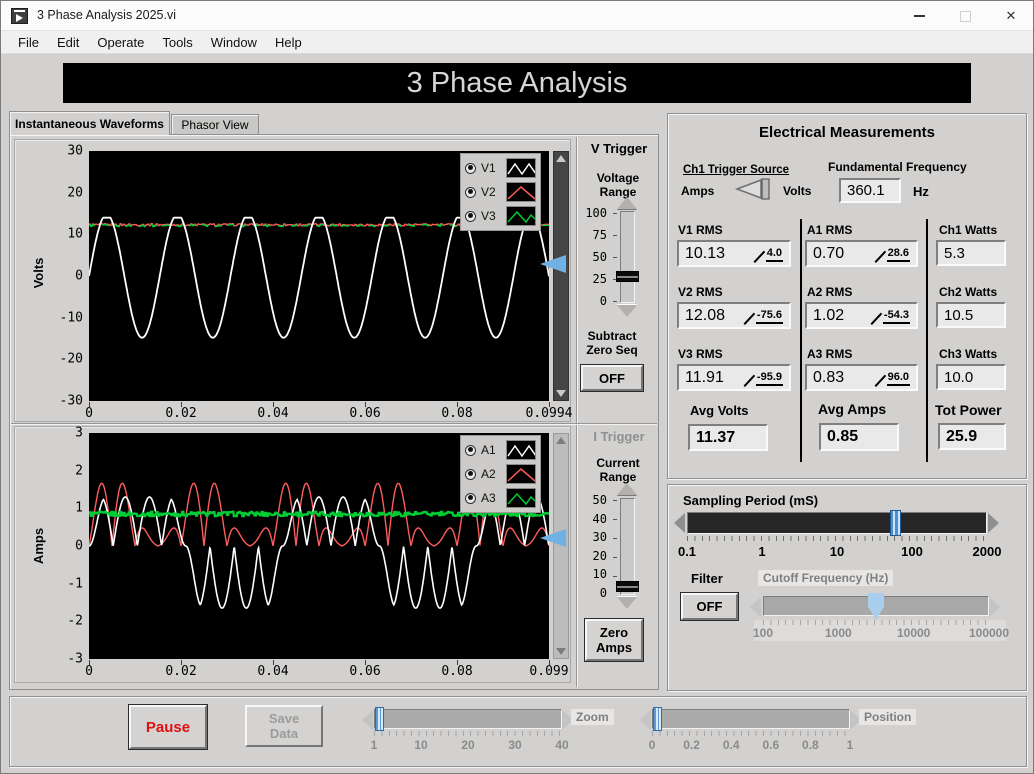 This screenshot has height=774, width=1034. I want to click on scale-label: 30, so click(599, 537).